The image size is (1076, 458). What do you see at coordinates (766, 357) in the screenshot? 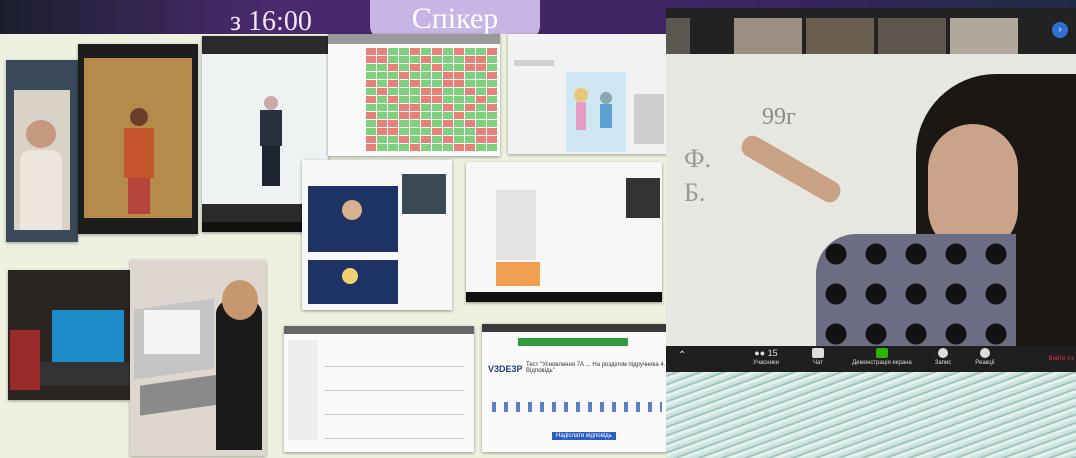
I see `participants-button: ●● 15 Учасники` at bounding box center [766, 357].